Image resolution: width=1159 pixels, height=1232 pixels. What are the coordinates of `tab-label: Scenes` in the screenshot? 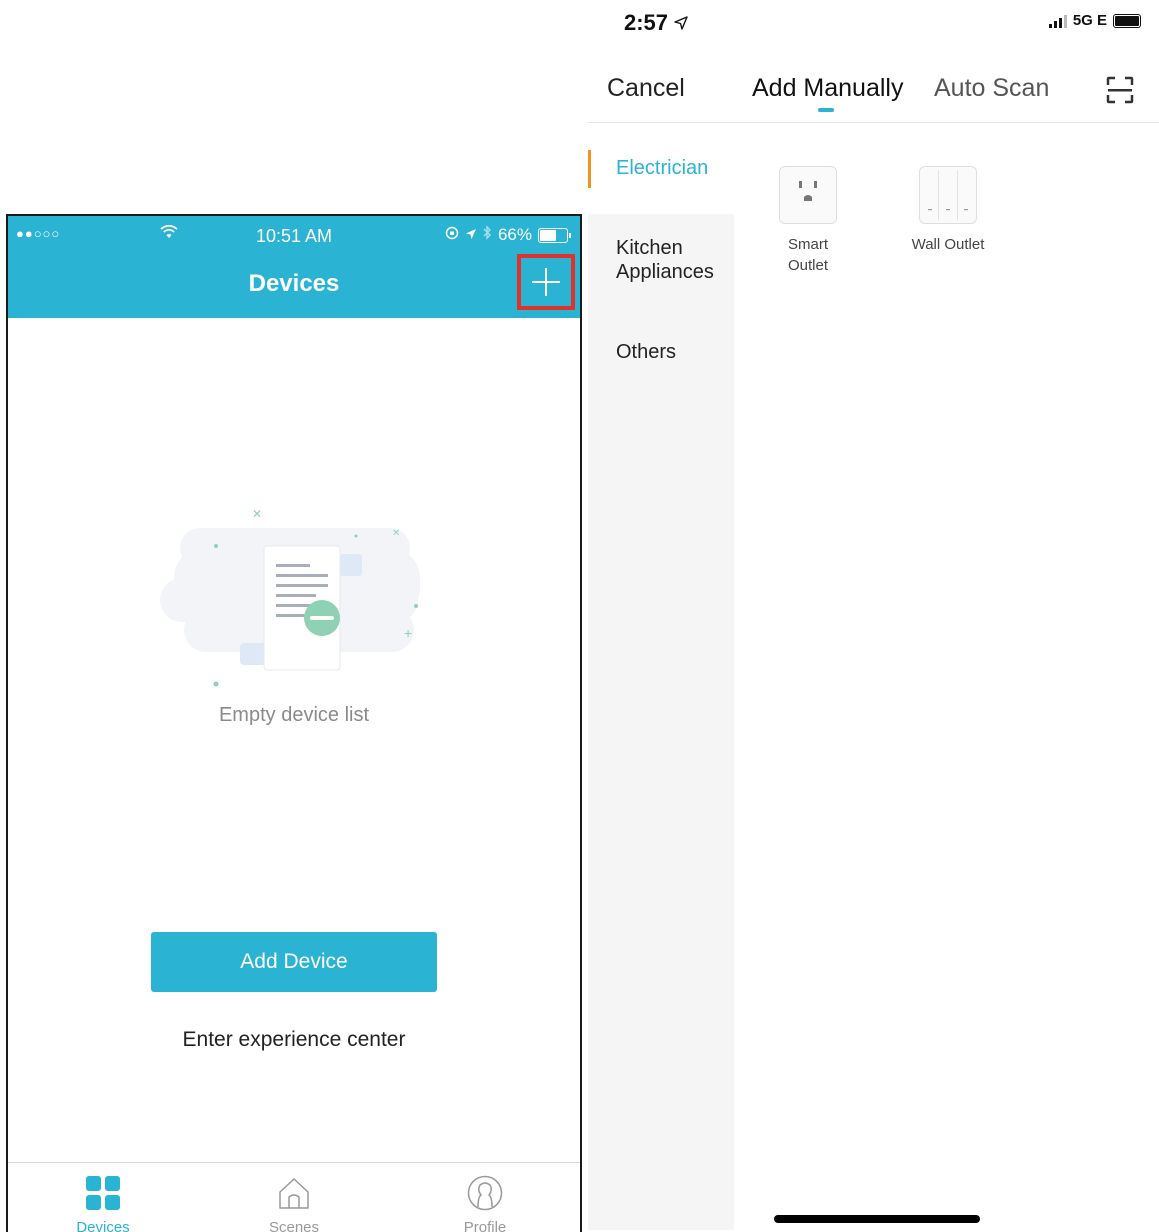 It's located at (294, 1225).